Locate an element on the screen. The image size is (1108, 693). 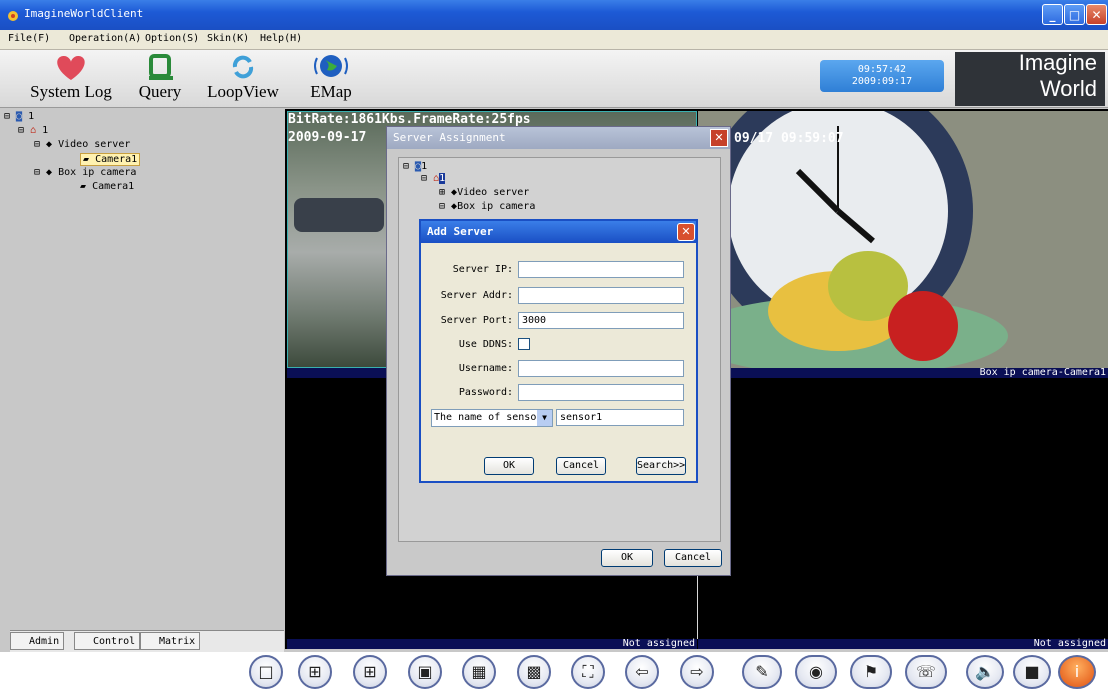
arrow-right-icon: ⇨ is located at coordinates (697, 671).